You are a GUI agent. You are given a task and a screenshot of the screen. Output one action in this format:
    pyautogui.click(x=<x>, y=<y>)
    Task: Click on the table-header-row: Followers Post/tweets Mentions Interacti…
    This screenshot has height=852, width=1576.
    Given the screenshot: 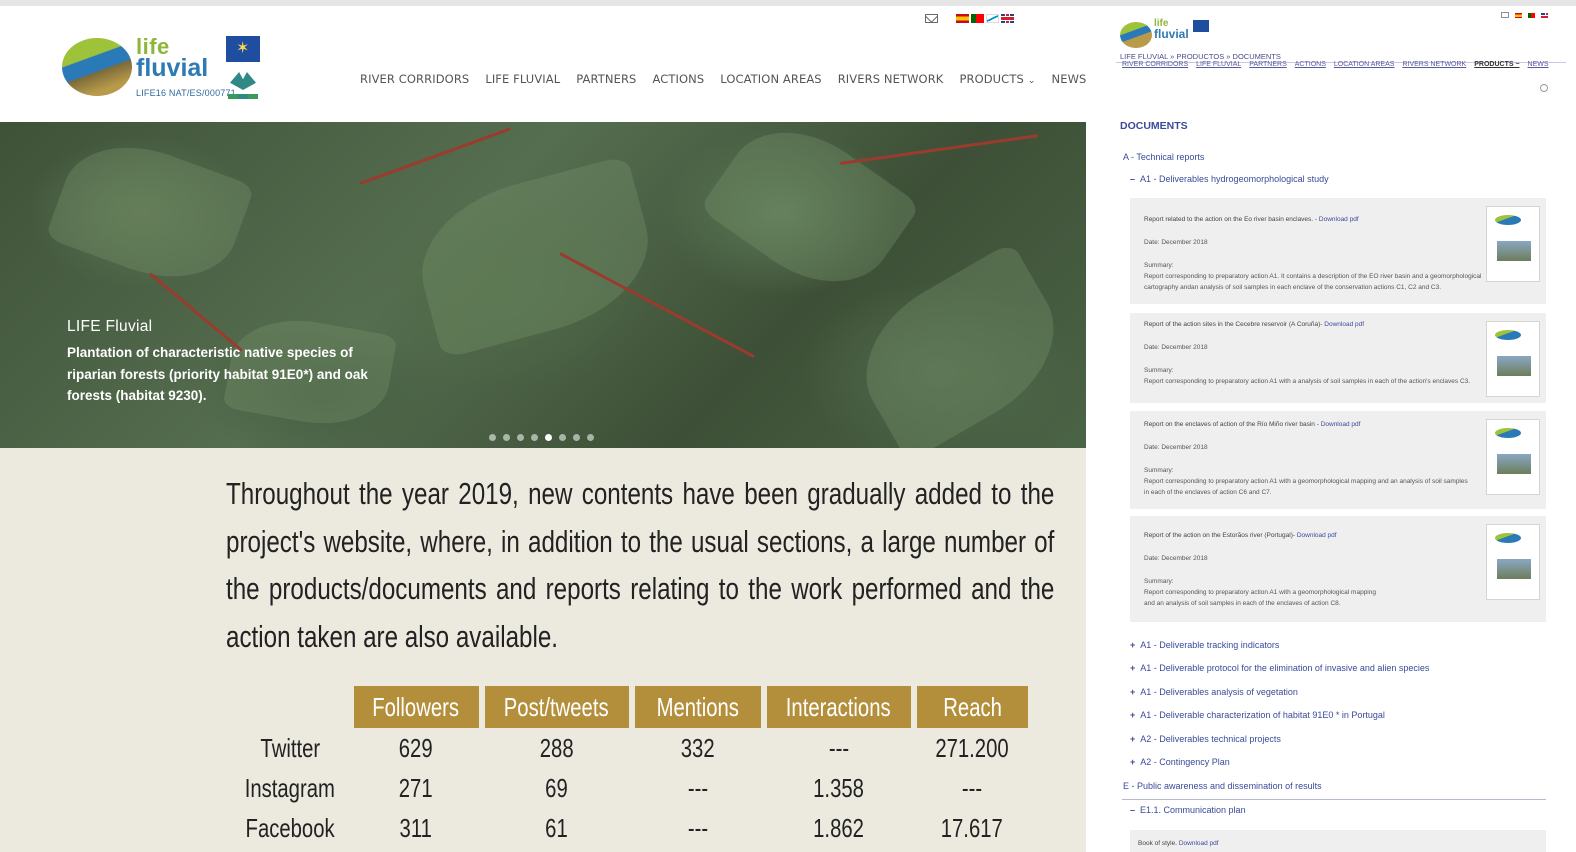 What is the action you would take?
    pyautogui.click(x=630, y=707)
    